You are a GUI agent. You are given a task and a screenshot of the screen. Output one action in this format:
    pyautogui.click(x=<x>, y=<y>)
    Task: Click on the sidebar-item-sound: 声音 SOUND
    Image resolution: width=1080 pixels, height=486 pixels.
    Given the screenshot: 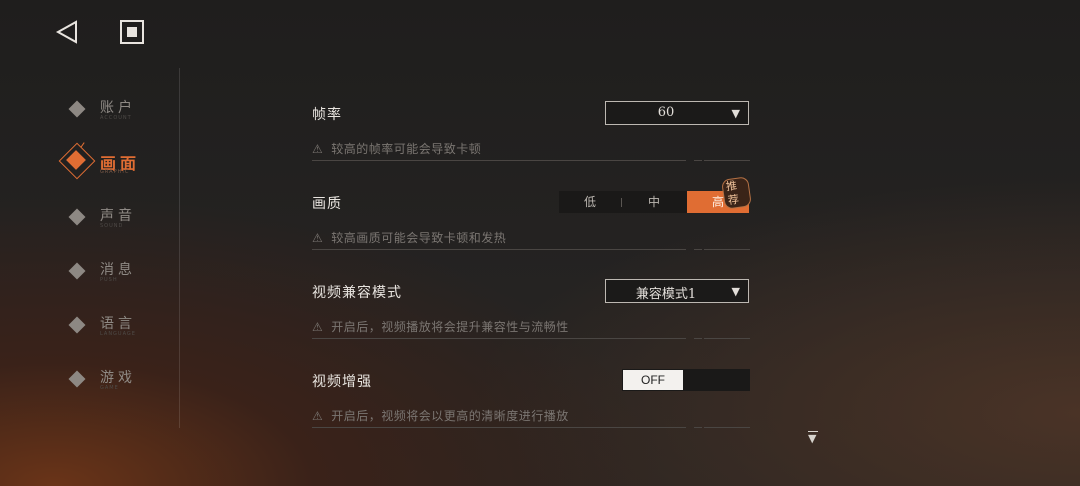 What is the action you would take?
    pyautogui.click(x=115, y=223)
    